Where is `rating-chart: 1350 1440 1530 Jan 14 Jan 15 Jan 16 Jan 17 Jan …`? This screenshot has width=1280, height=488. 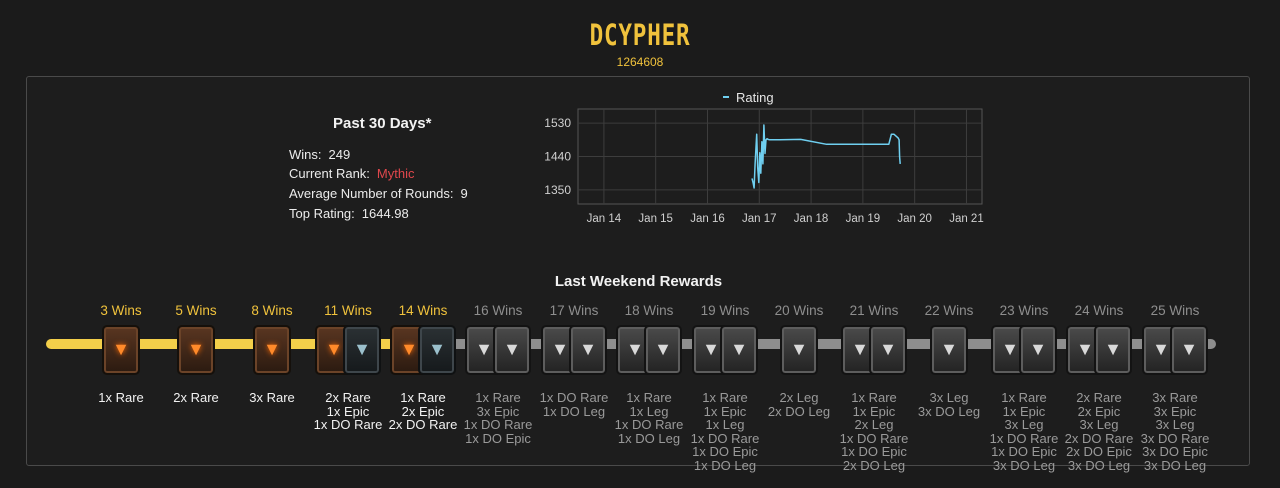
rating-chart: 1350 1440 1530 Jan 14 Jan 15 Jan 16 Jan 17 Jan … is located at coordinates (764, 157).